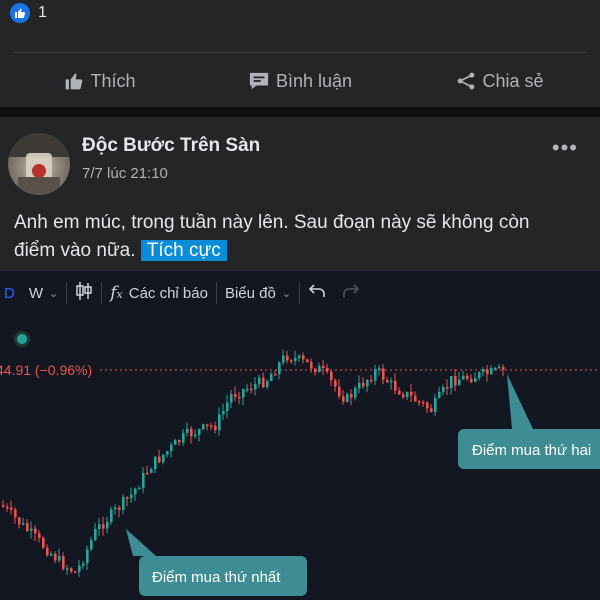 Image resolution: width=600 pixels, height=600 pixels. I want to click on reaction-summary: 1, so click(28, 13).